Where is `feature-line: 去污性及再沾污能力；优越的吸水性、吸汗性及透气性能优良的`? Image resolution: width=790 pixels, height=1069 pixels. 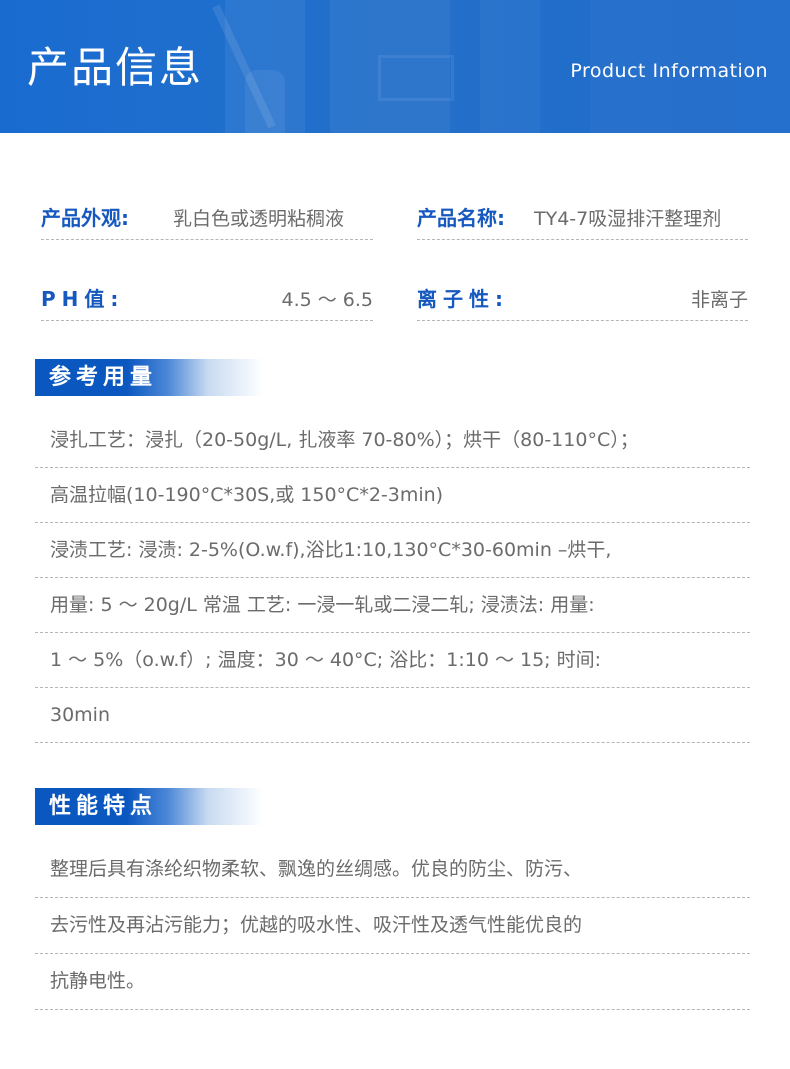 feature-line: 去污性及再沾污能力；优越的吸水性、吸汗性及透气性能优良的 is located at coordinates (392, 926).